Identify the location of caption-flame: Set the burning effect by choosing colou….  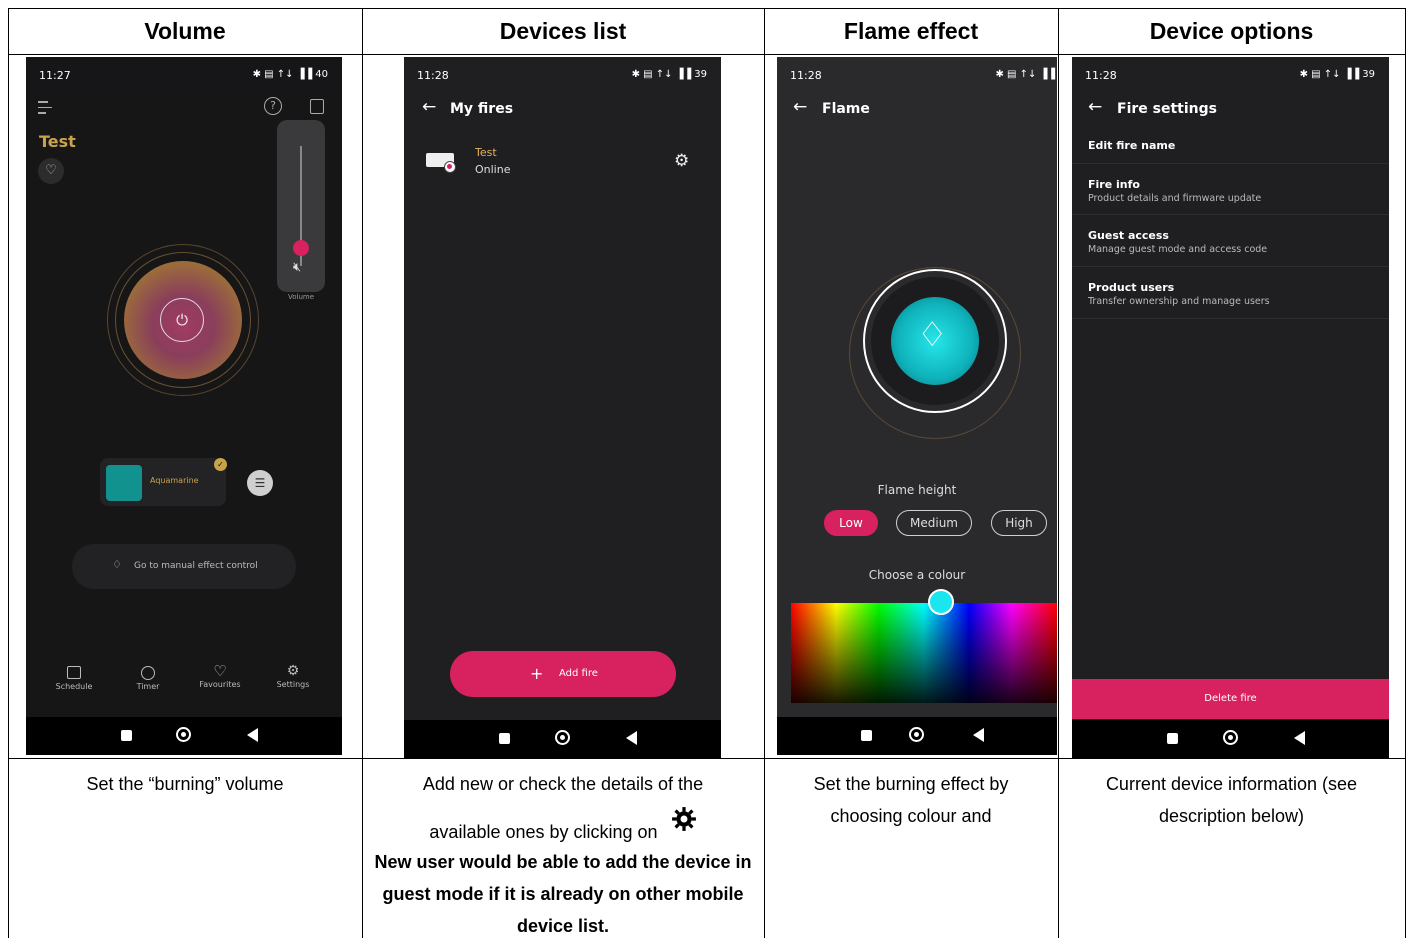
(911, 800).